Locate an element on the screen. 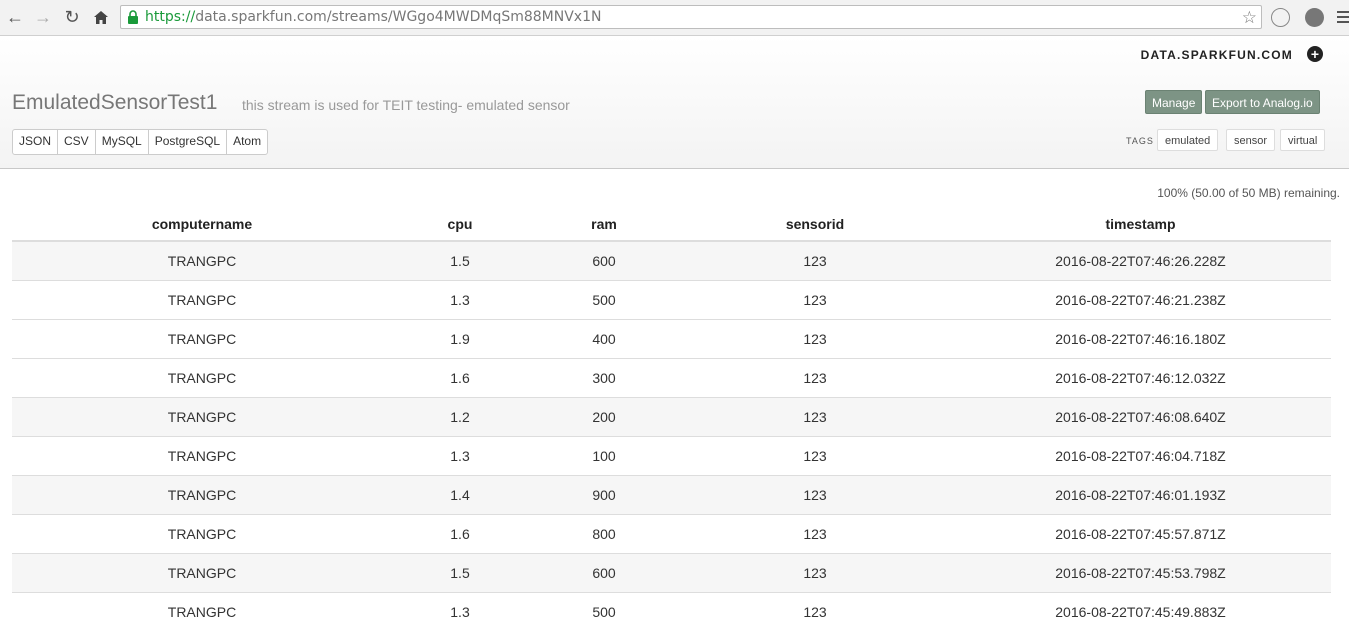 The height and width of the screenshot is (641, 1349). url-scheme: https:// is located at coordinates (170, 17).